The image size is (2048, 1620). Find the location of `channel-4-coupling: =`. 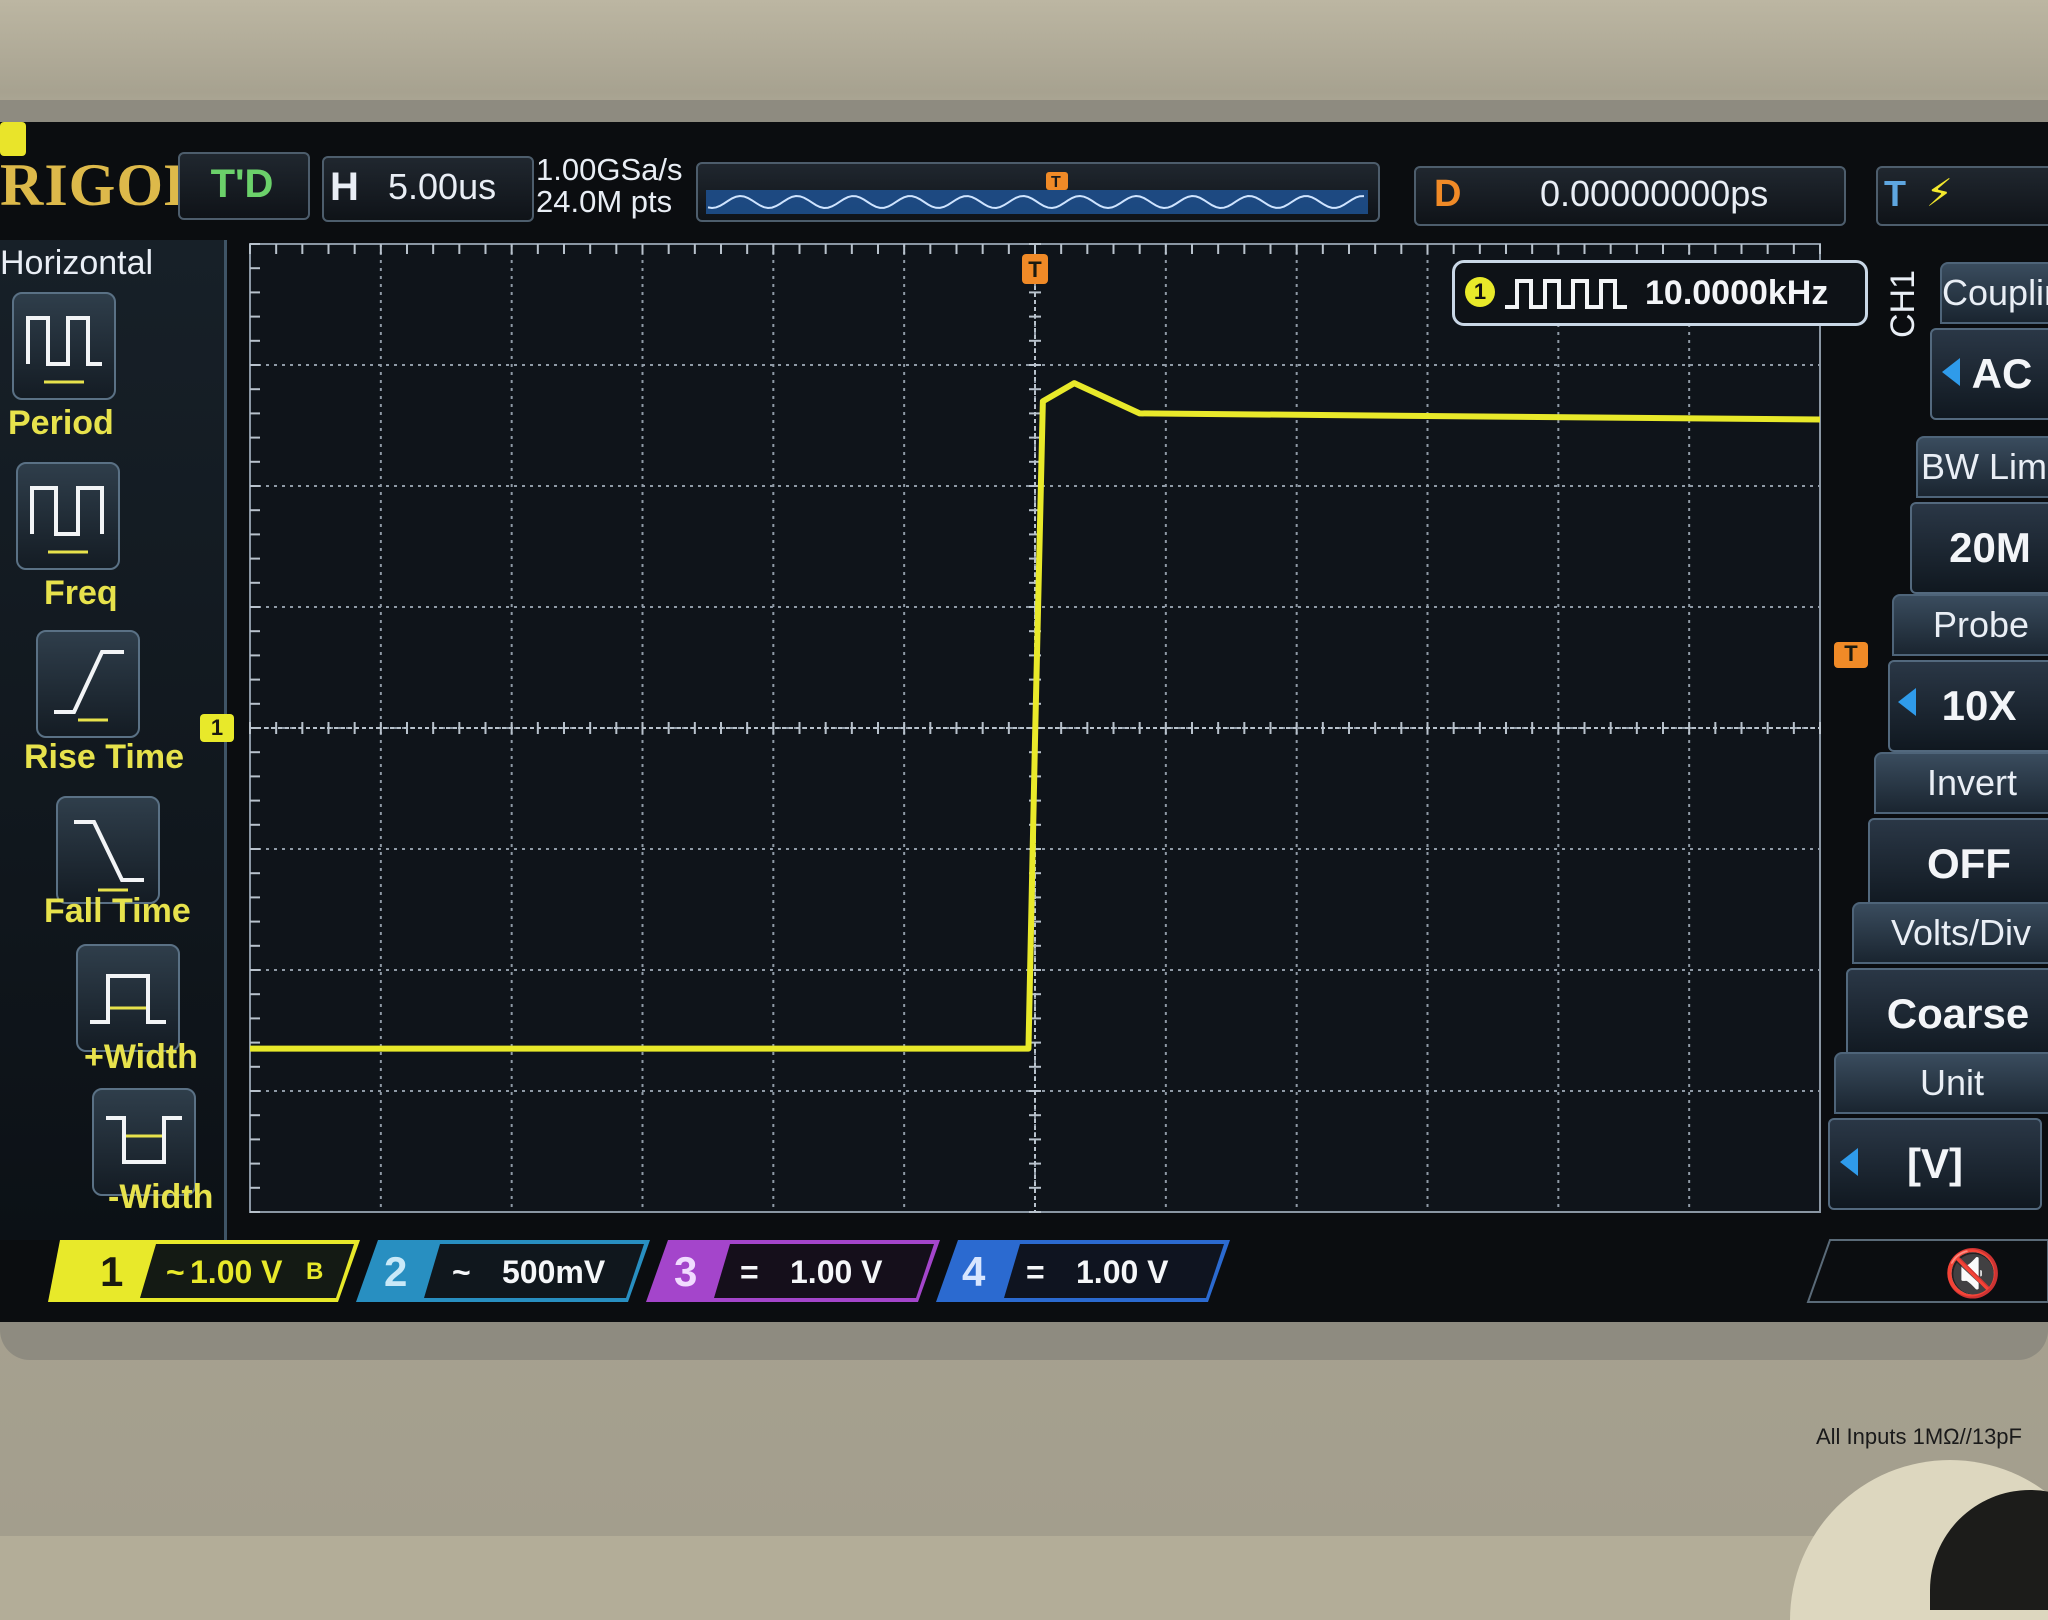

channel-4-coupling: = is located at coordinates (1035, 1272).